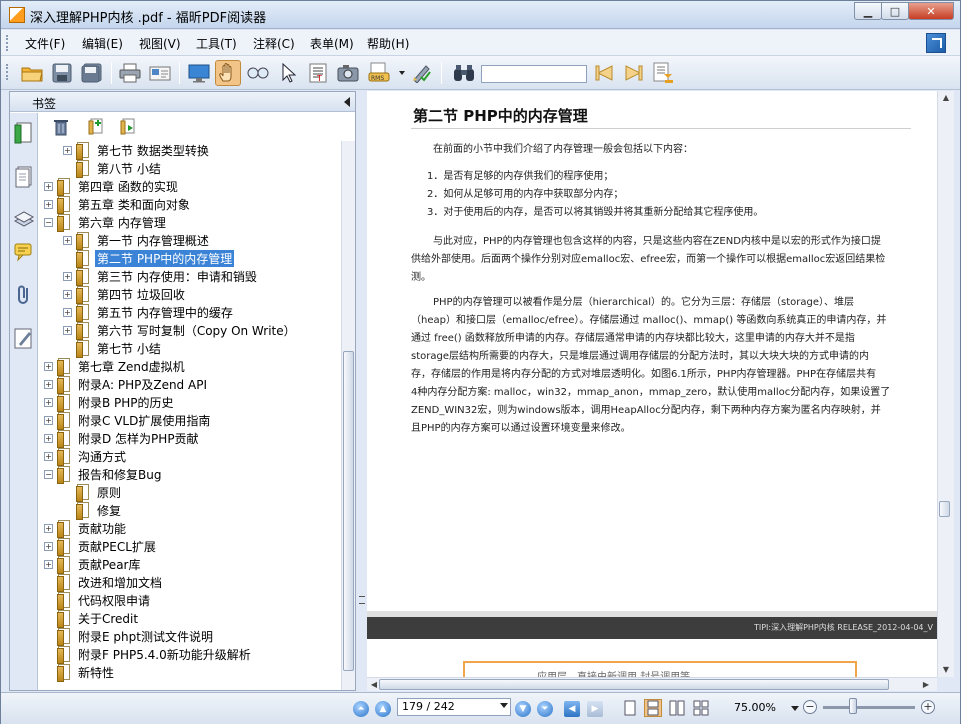 The image size is (961, 724). I want to click on list-item-selected: 第二节 PHP中的内存管理, so click(149, 258).